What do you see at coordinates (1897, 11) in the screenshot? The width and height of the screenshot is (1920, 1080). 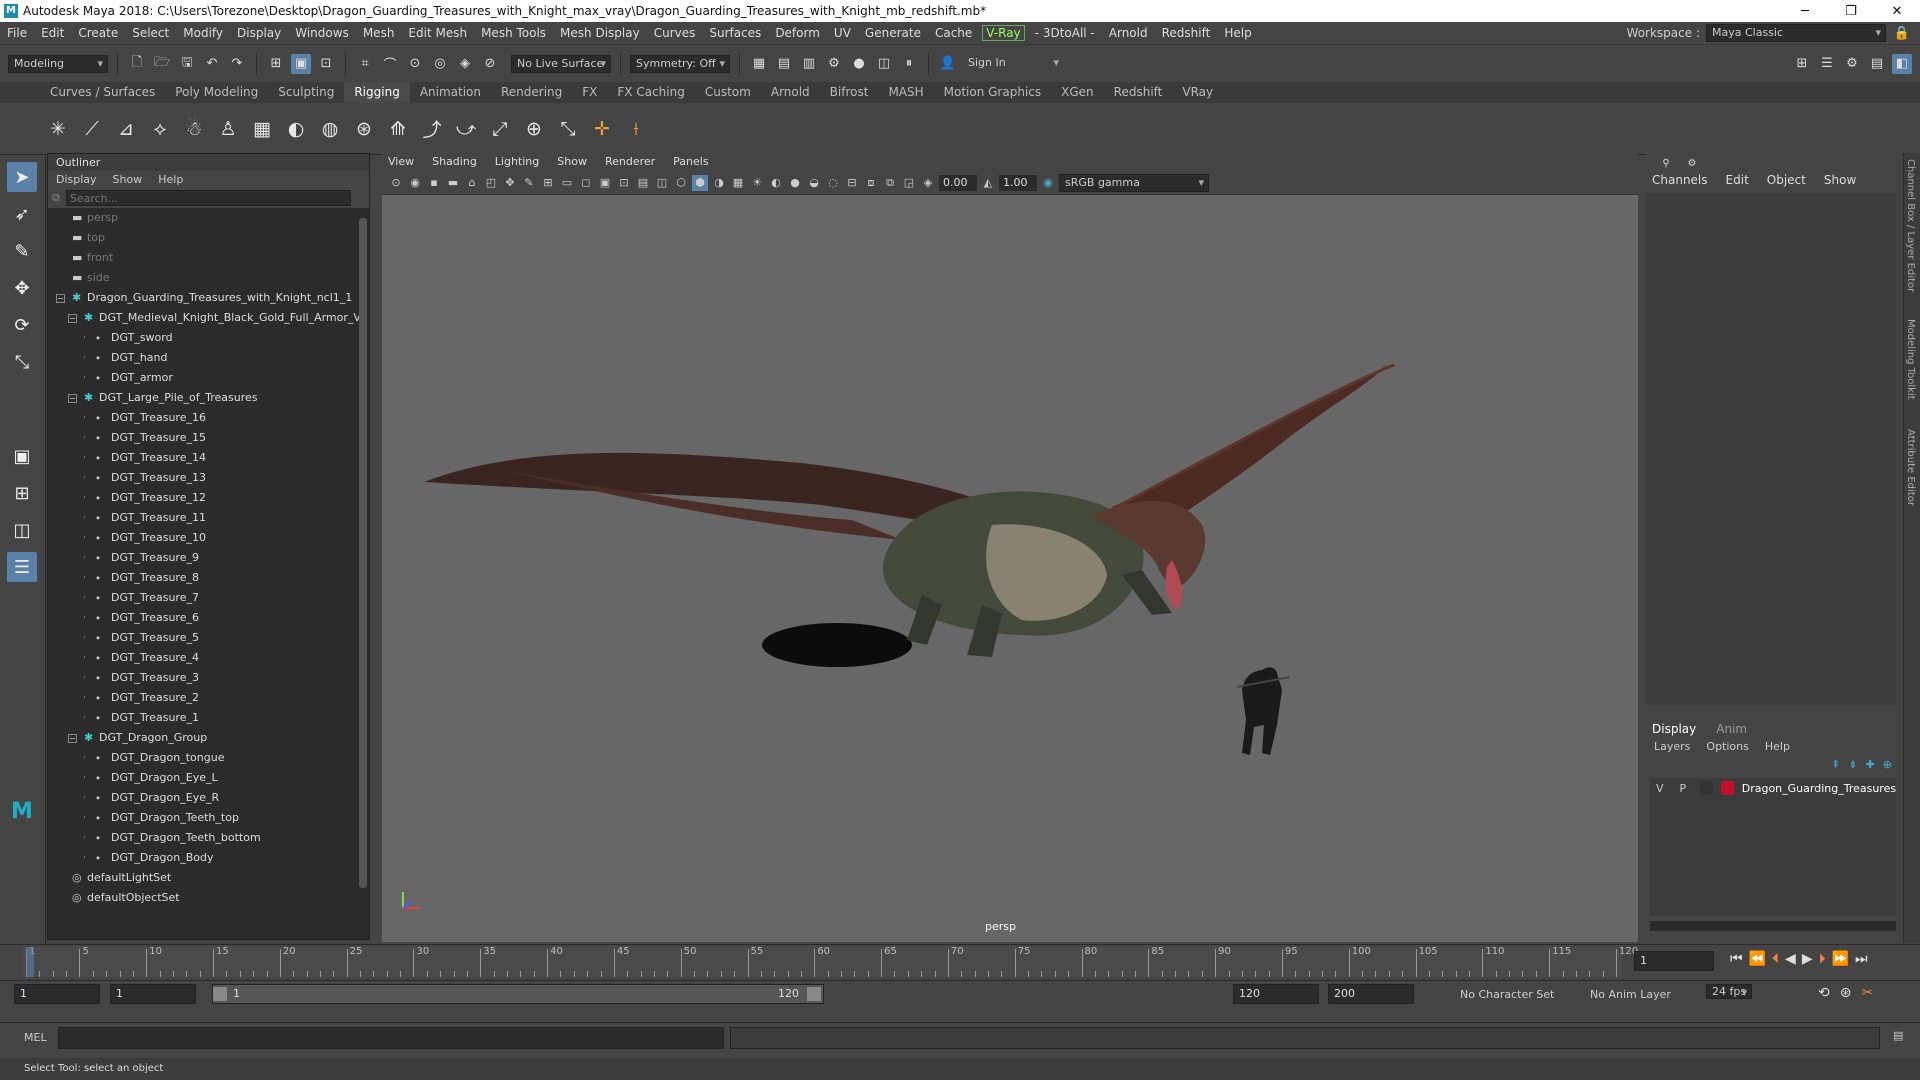 I see `close-button: ✕` at bounding box center [1897, 11].